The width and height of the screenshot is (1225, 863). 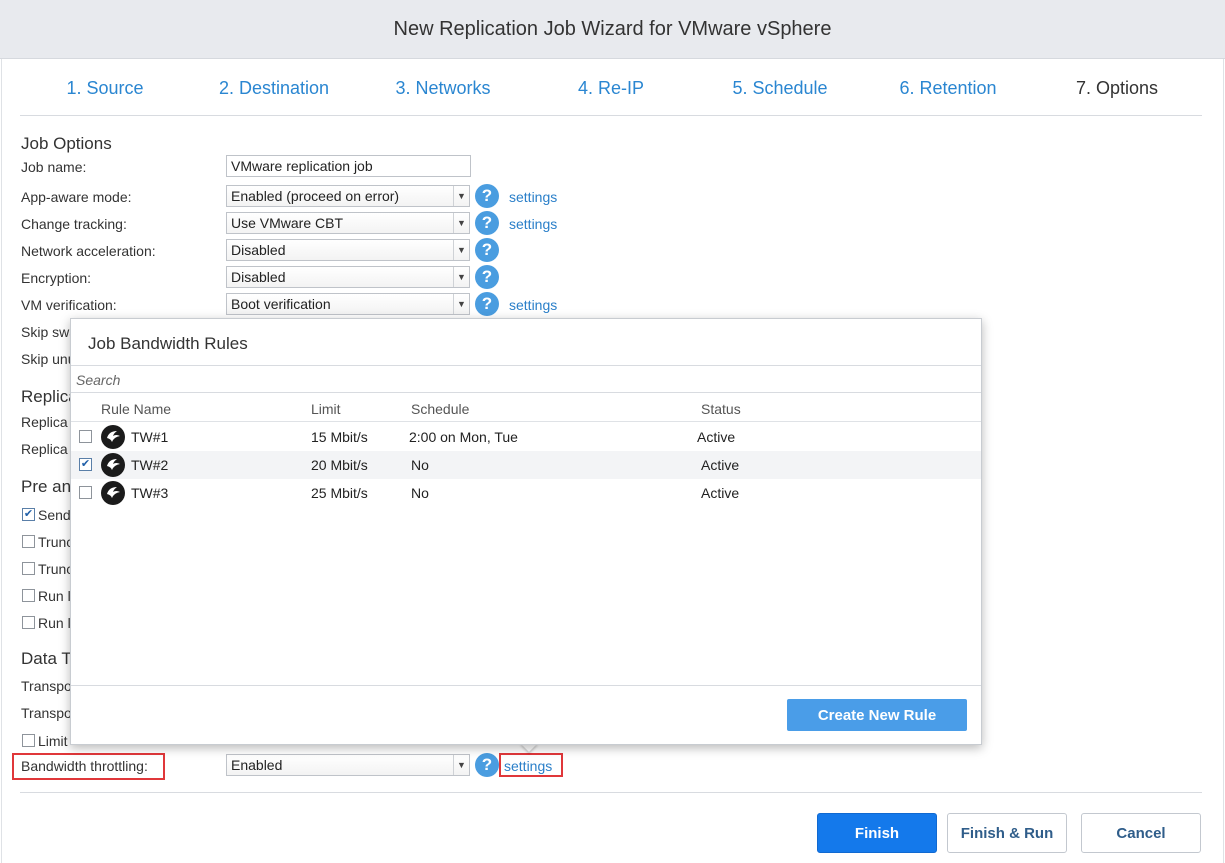 I want to click on app-aware-value: Enabled (proceed on error), so click(x=315, y=196).